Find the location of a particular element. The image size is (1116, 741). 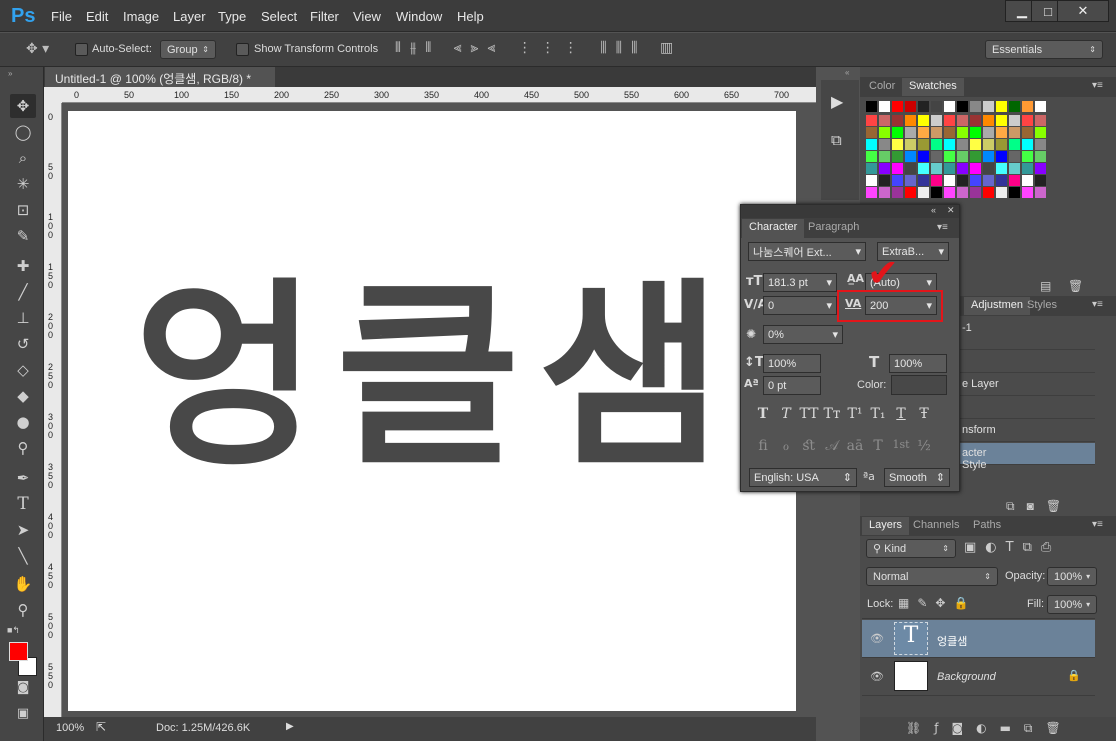

trash-icon: 🗑 is located at coordinates (1075, 286).